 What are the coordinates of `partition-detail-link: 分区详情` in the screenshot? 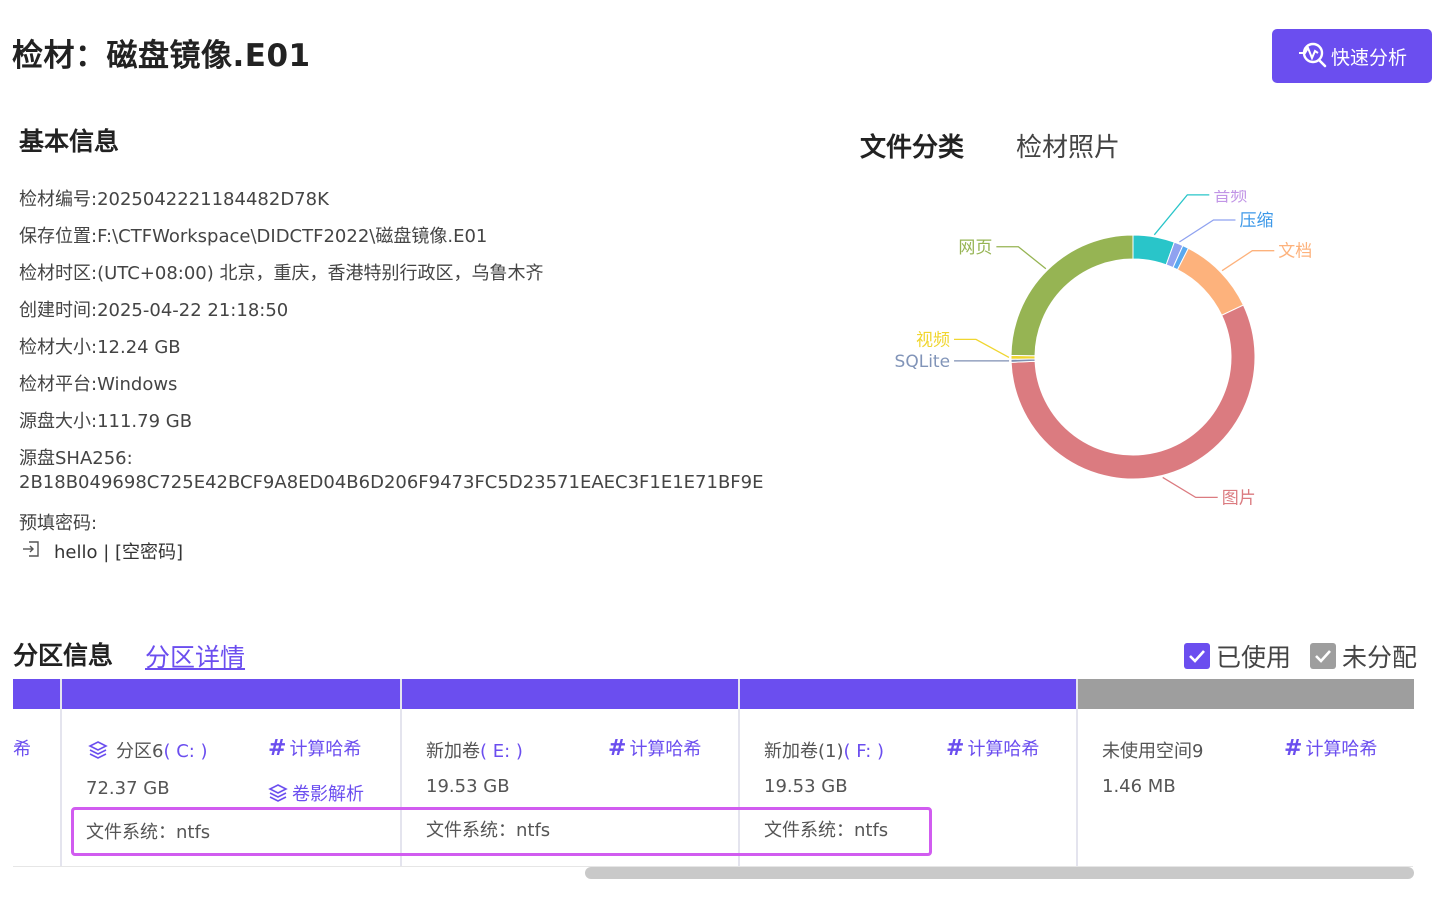 It's located at (195, 656).